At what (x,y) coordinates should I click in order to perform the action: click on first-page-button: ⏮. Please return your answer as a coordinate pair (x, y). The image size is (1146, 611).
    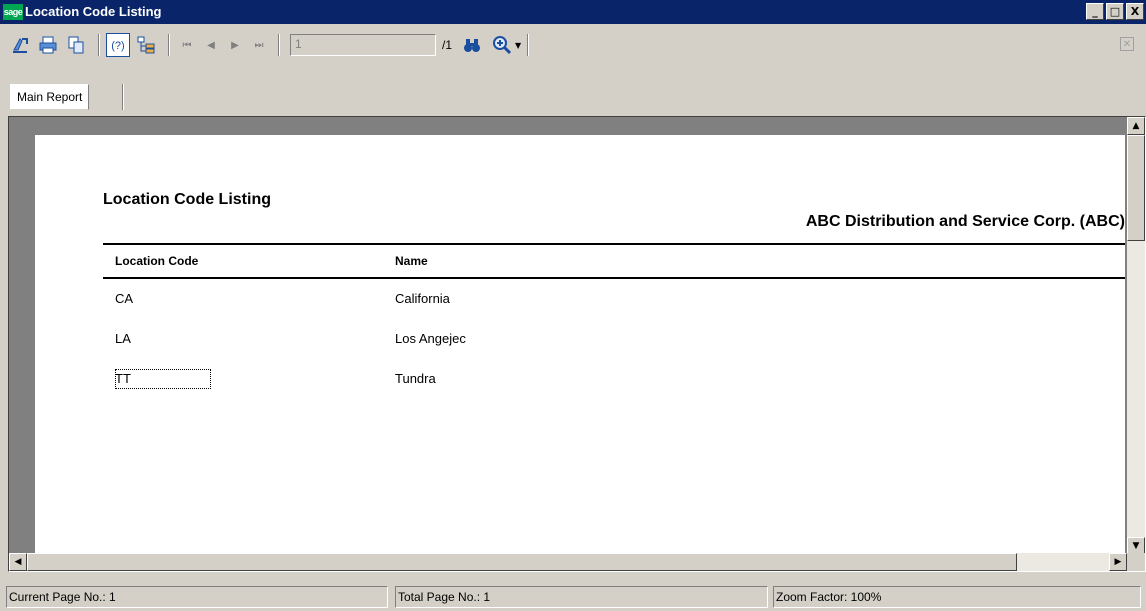
    Looking at the image, I should click on (187, 45).